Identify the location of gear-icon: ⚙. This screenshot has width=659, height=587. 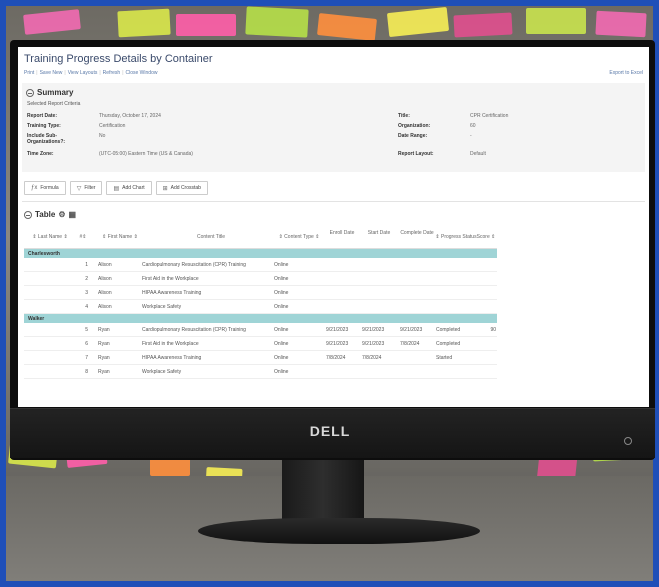
(61, 214).